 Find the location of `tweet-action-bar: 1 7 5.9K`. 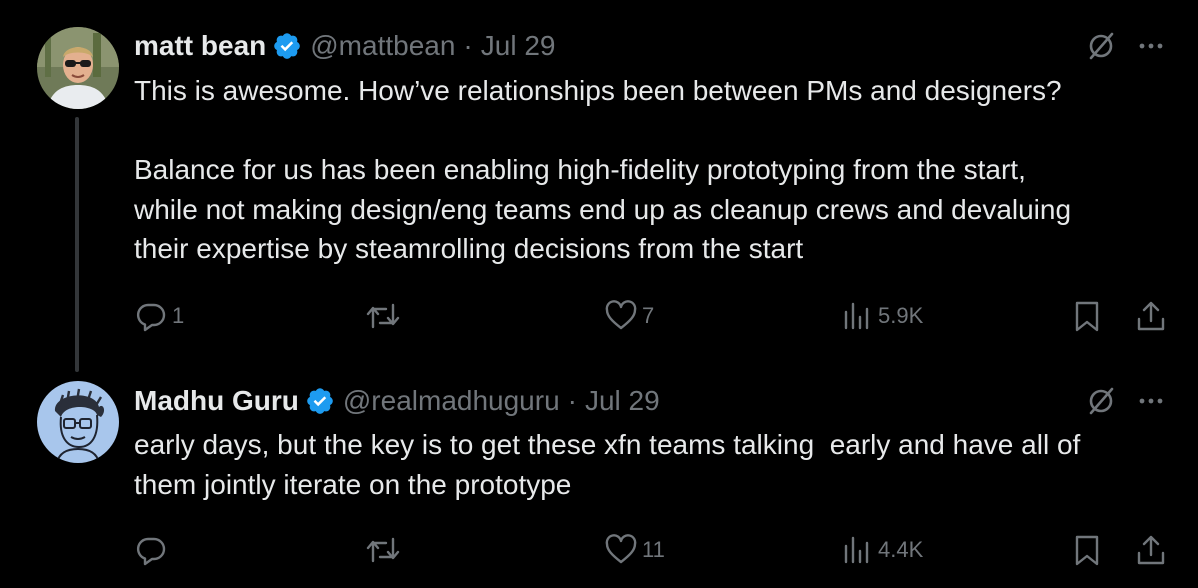

tweet-action-bar: 1 7 5.9K is located at coordinates (654, 316).